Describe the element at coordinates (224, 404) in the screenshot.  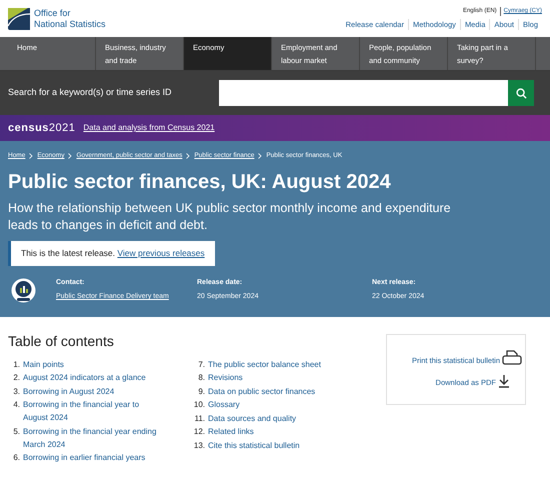
I see `toc-link: Glossary` at that location.